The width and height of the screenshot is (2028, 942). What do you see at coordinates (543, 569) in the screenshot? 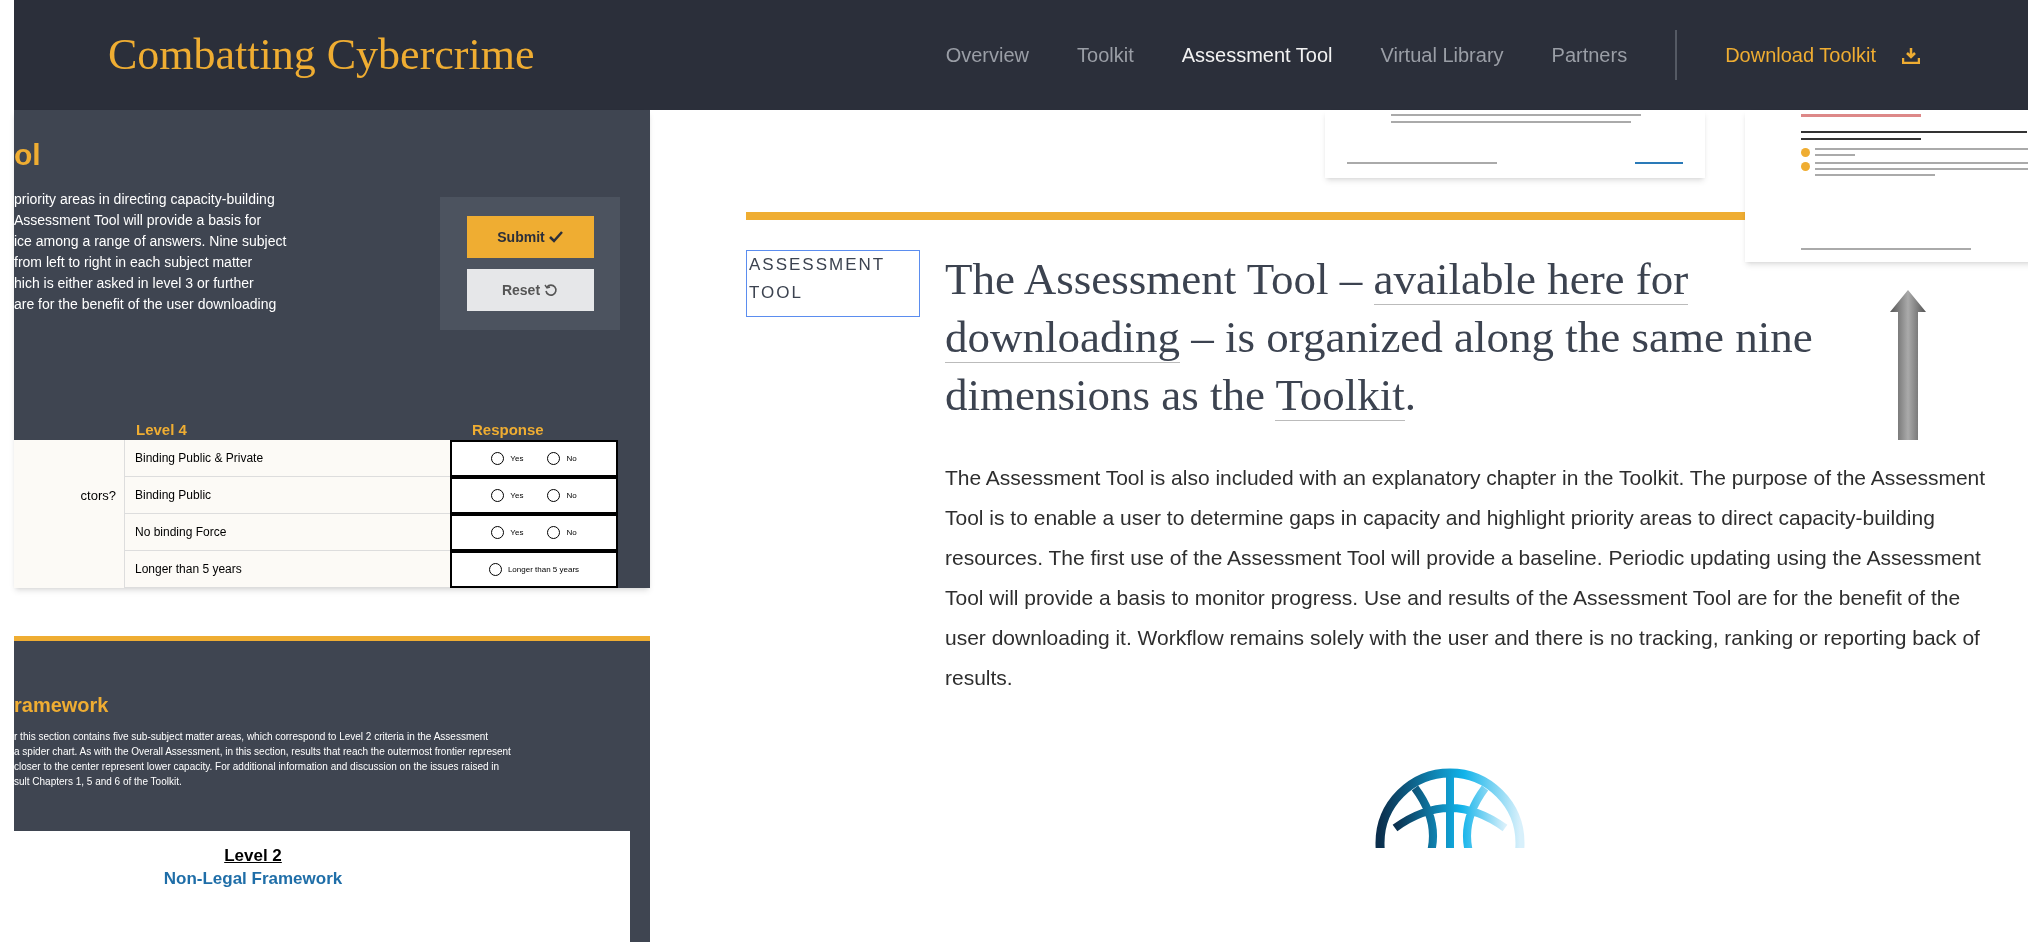
I see `radio-label: Longer than 5 years` at bounding box center [543, 569].